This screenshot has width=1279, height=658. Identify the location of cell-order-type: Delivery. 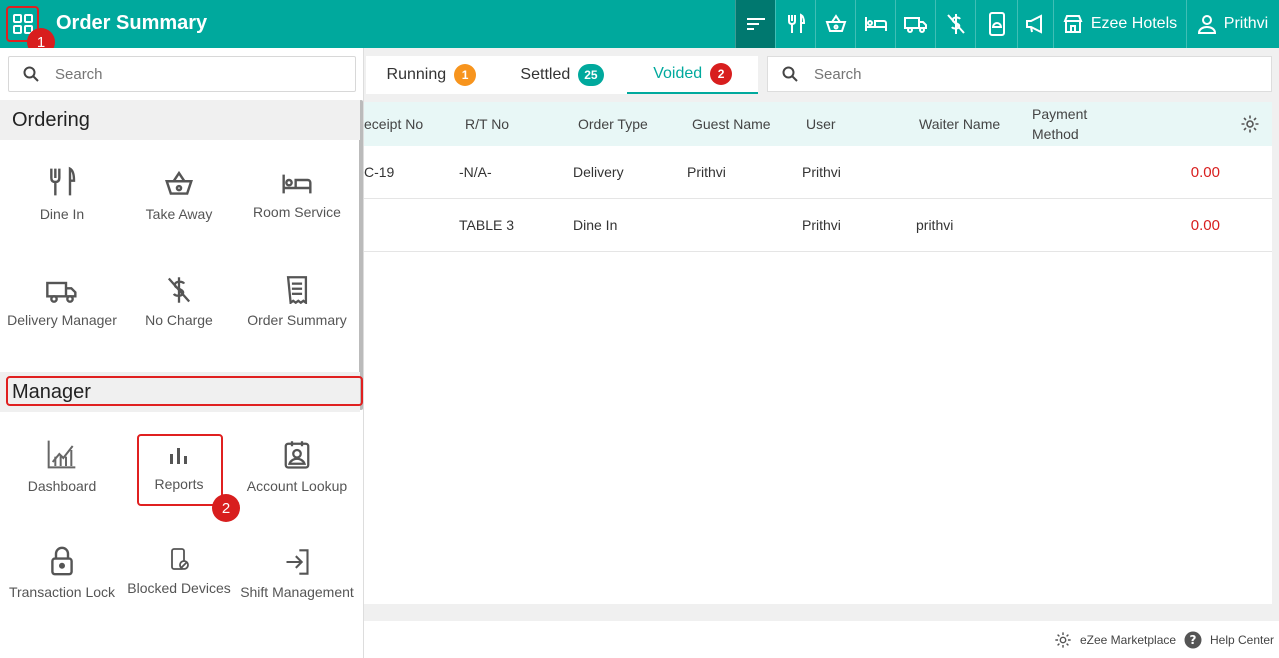
(598, 172).